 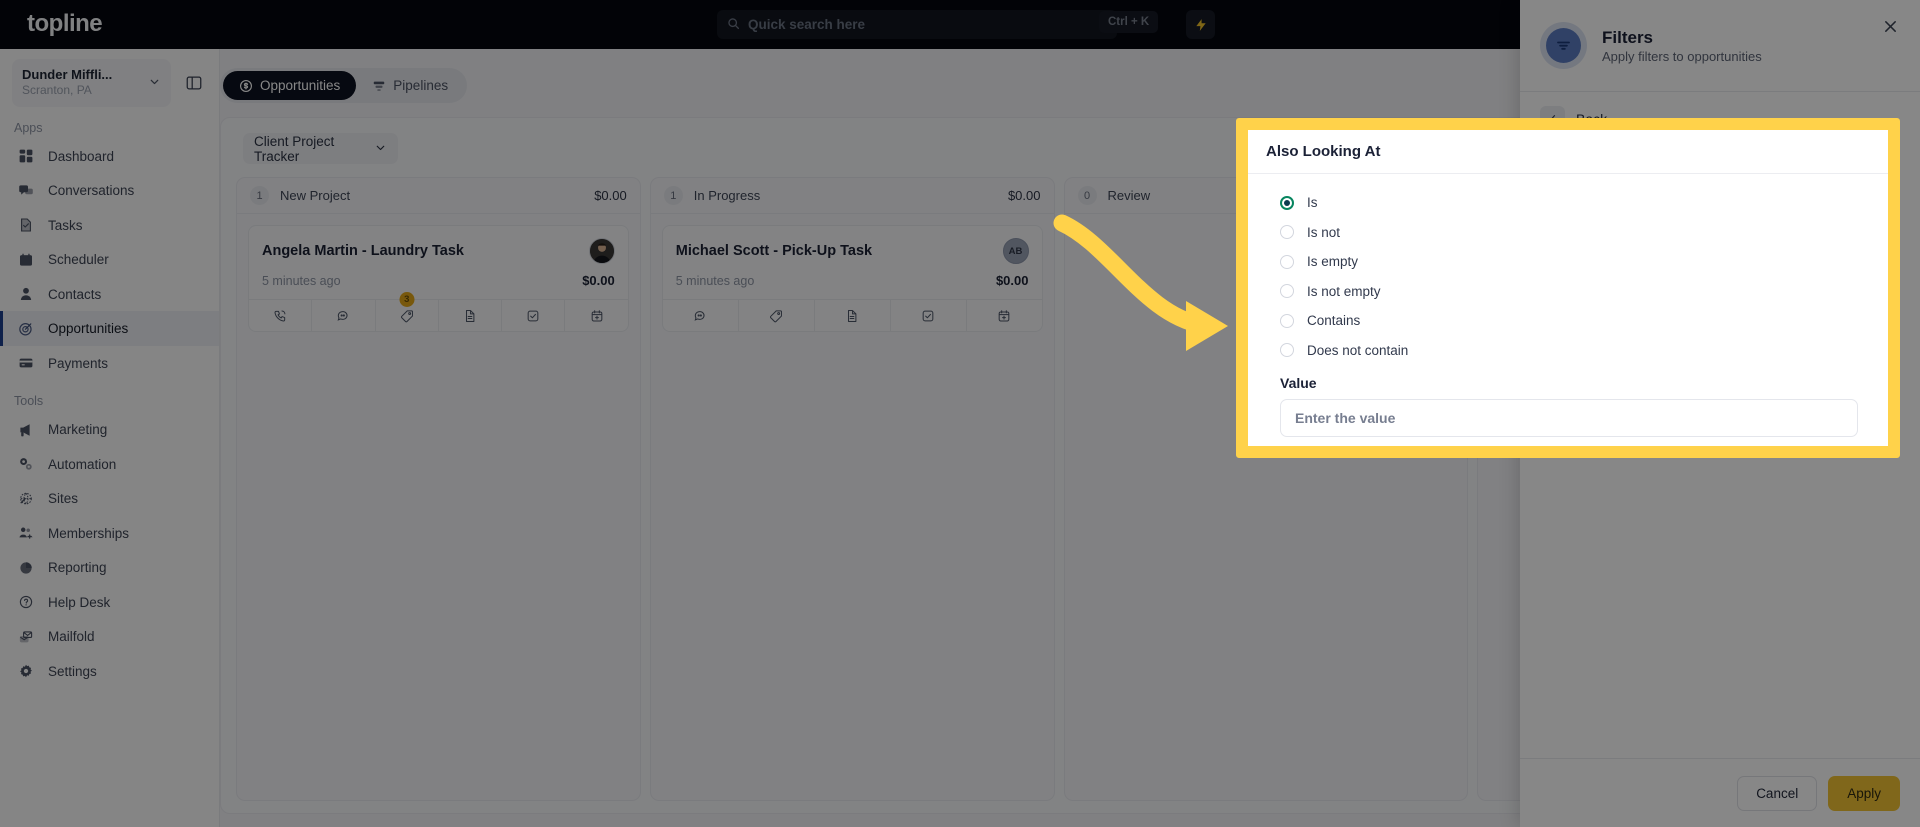 I want to click on quick-actions-button, so click(x=1200, y=24).